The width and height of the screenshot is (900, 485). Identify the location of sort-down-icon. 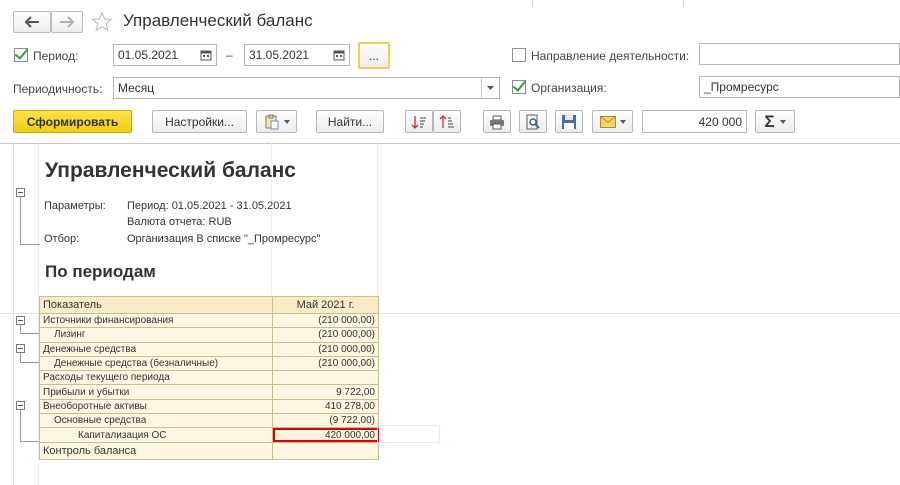
(418, 122).